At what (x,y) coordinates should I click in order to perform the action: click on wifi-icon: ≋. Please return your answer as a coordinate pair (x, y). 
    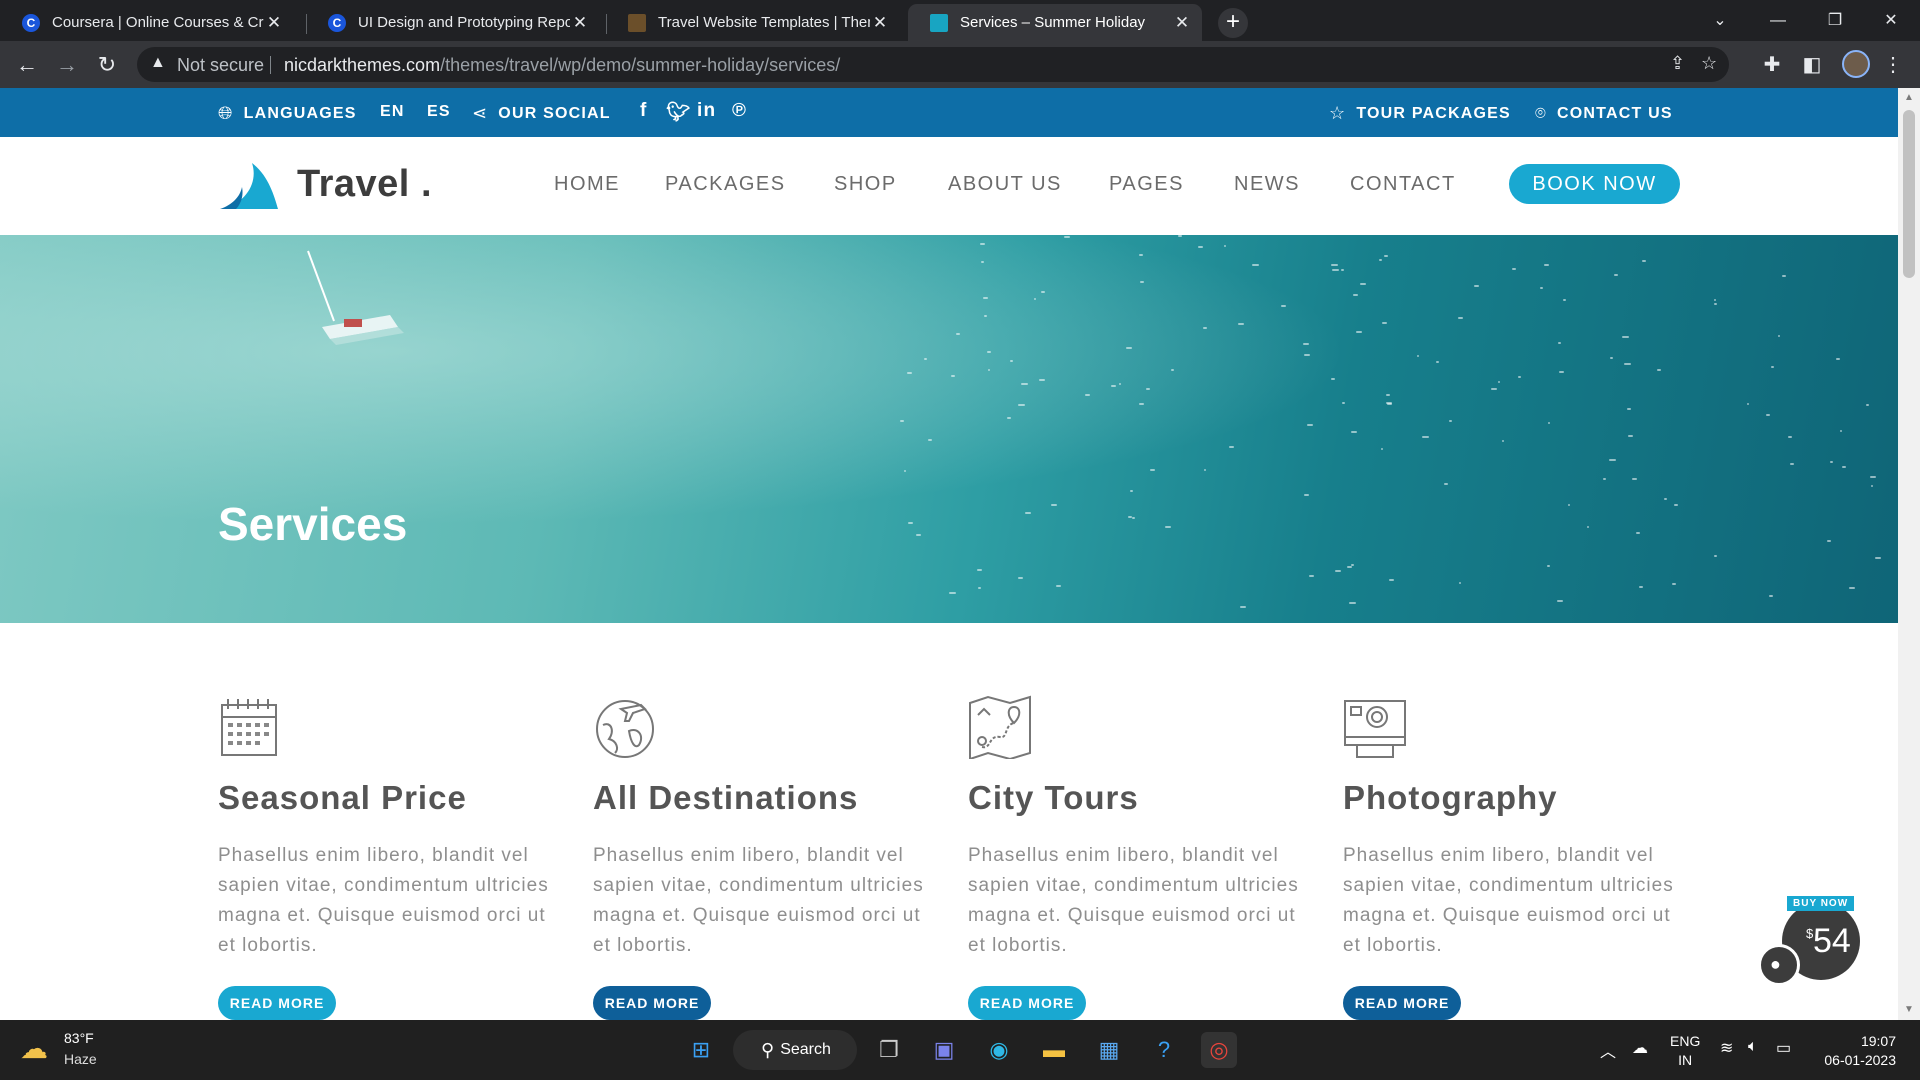
    Looking at the image, I should click on (1726, 1048).